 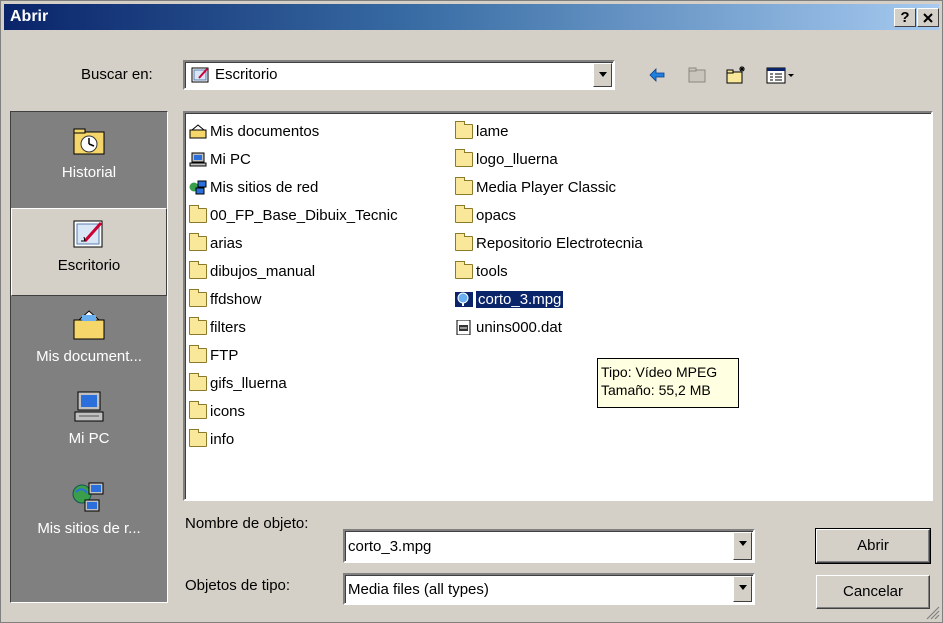 I want to click on list-item: Media Player Classic, so click(x=536, y=187).